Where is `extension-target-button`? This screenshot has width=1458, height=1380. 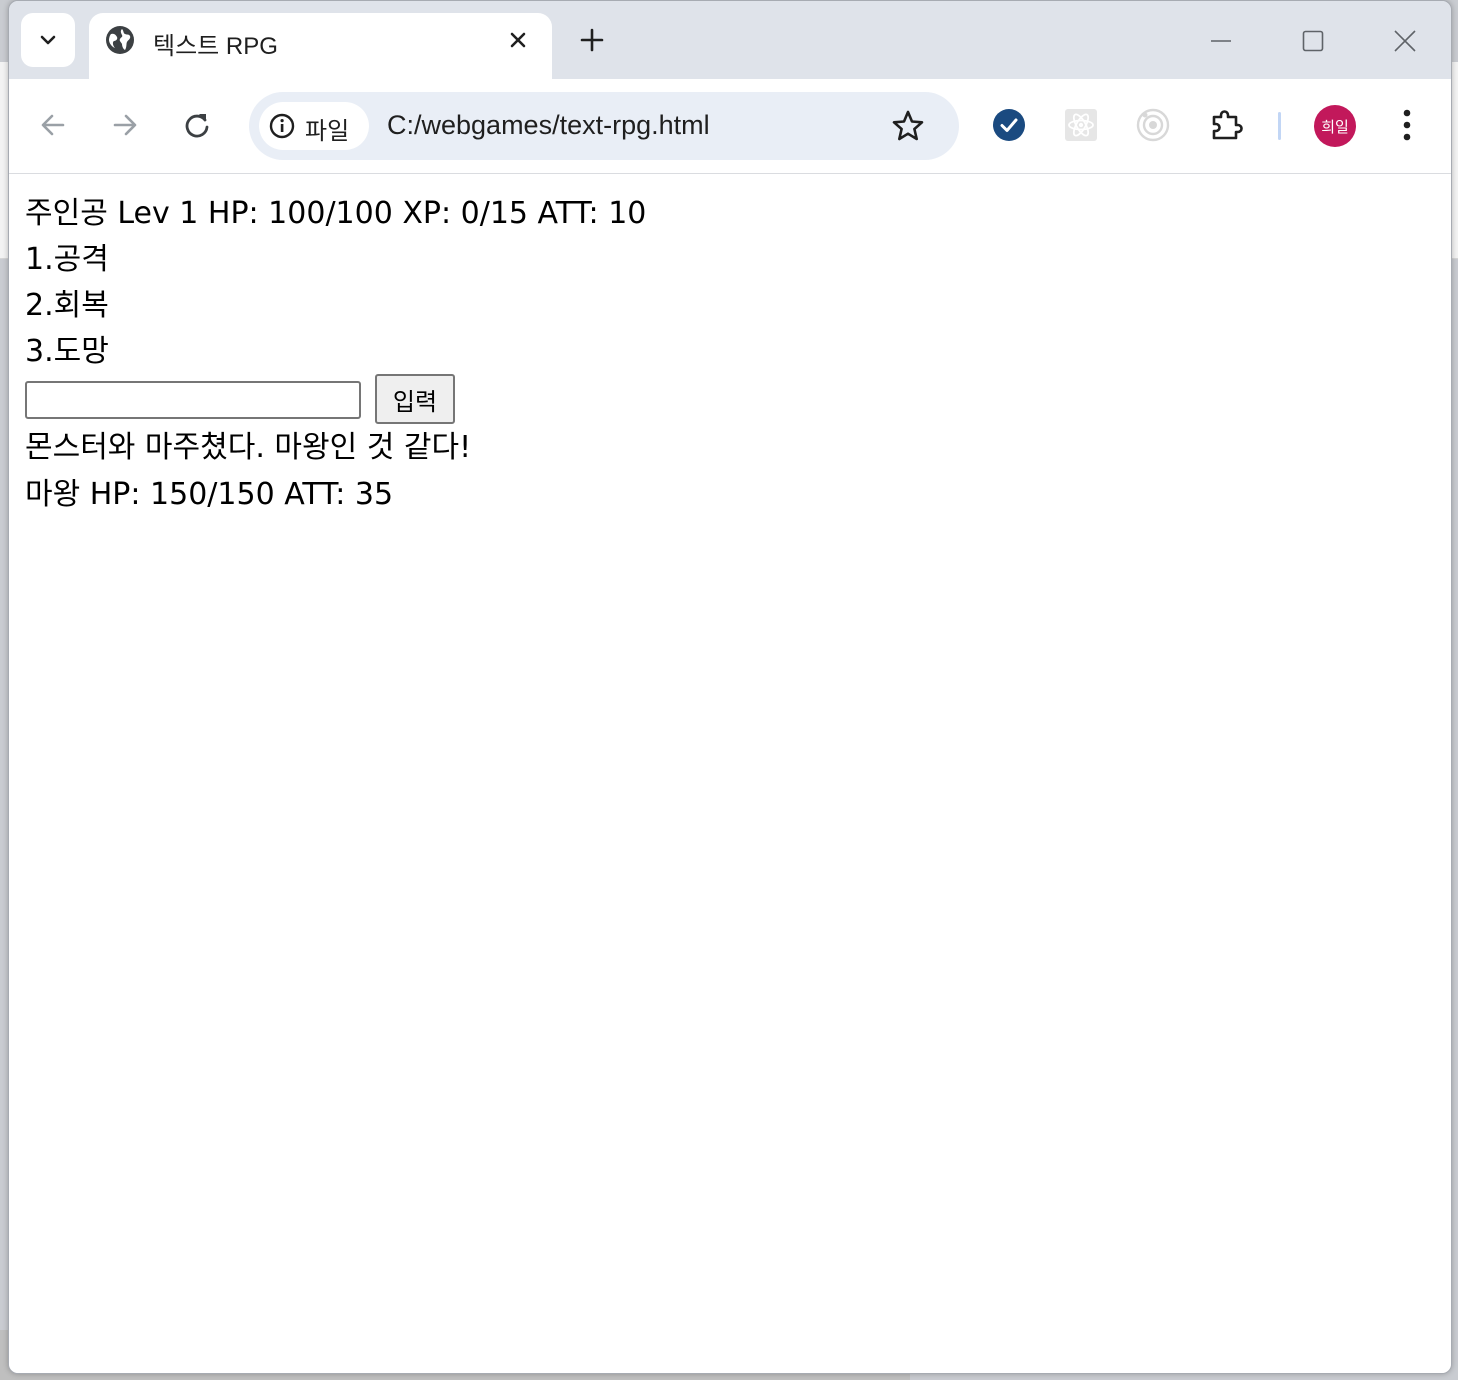 extension-target-button is located at coordinates (1153, 125).